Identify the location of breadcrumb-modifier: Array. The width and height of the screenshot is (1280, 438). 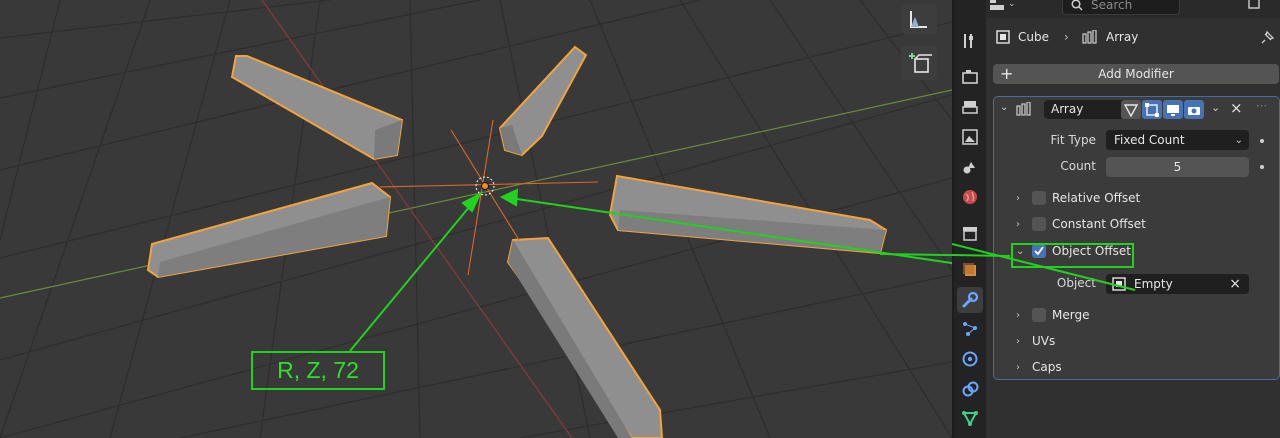
(1110, 37).